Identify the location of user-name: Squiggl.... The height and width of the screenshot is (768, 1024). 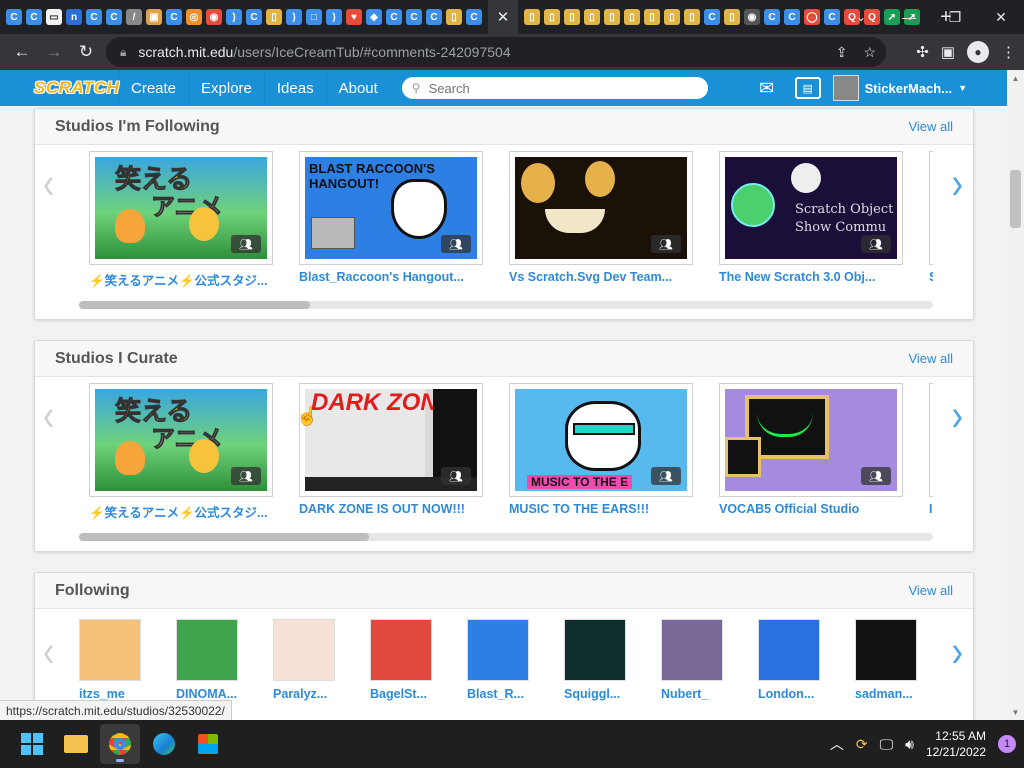
(604, 694).